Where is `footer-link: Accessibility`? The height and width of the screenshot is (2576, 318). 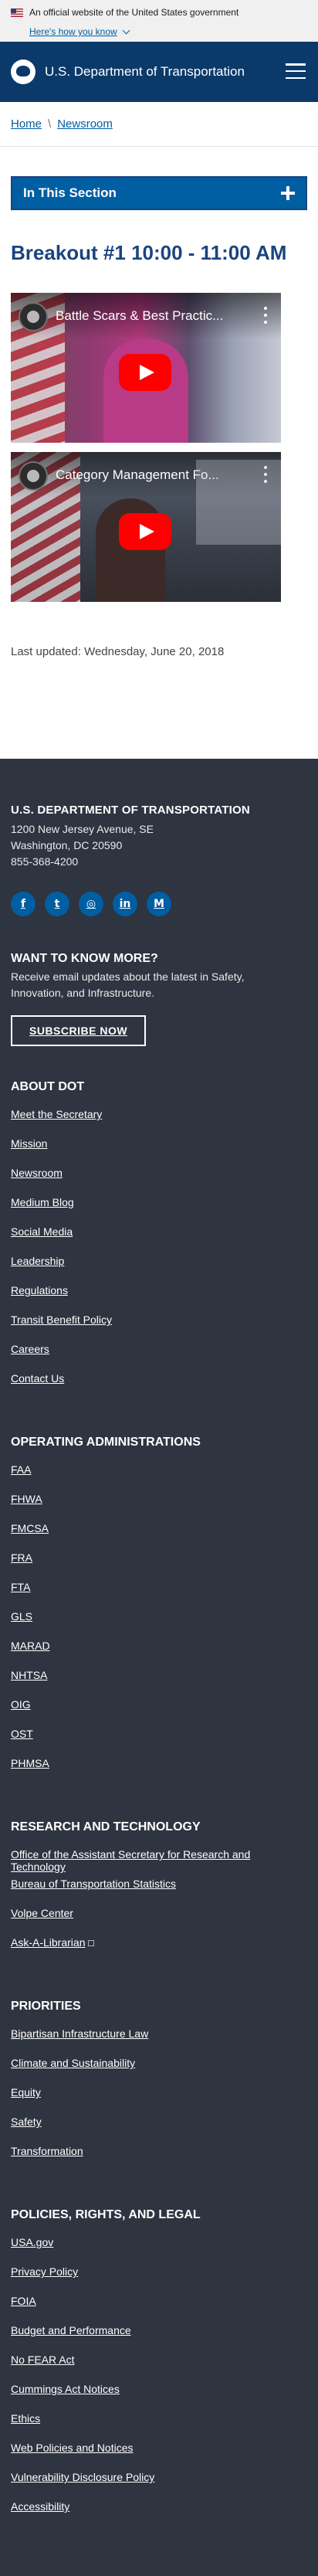
footer-link: Accessibility is located at coordinates (40, 2506).